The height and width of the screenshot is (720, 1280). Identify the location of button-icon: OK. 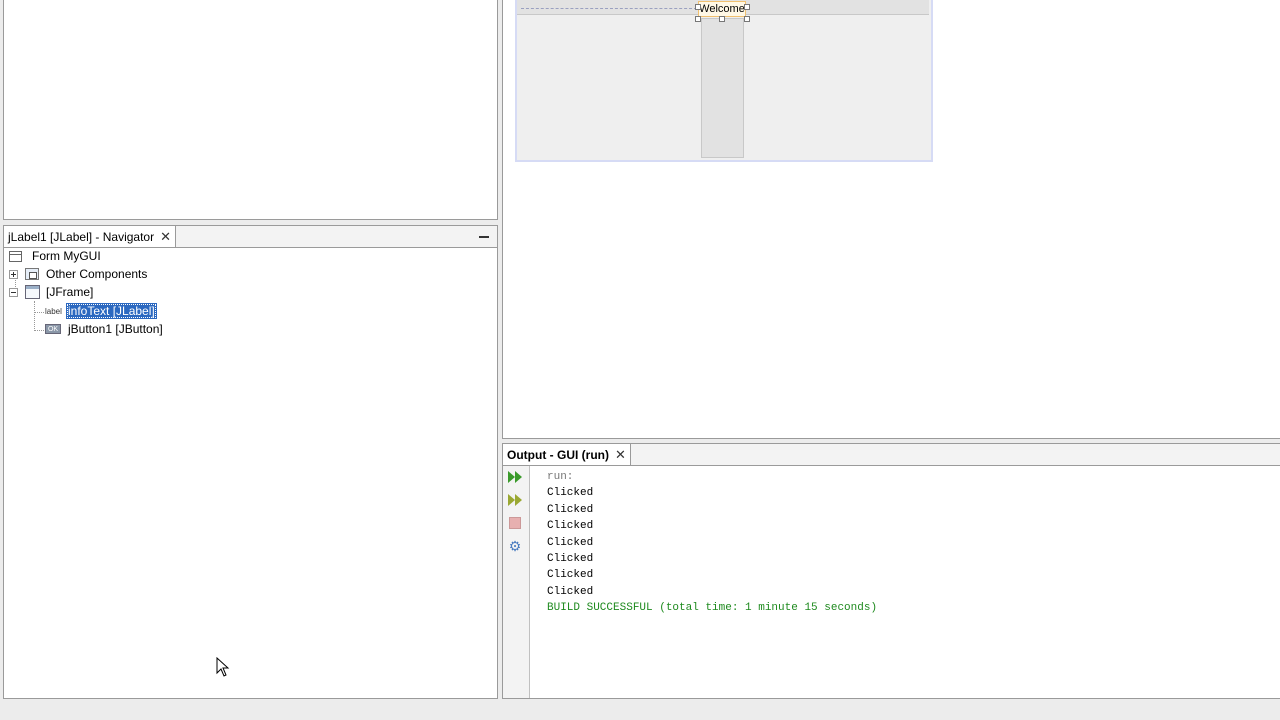
(53, 329).